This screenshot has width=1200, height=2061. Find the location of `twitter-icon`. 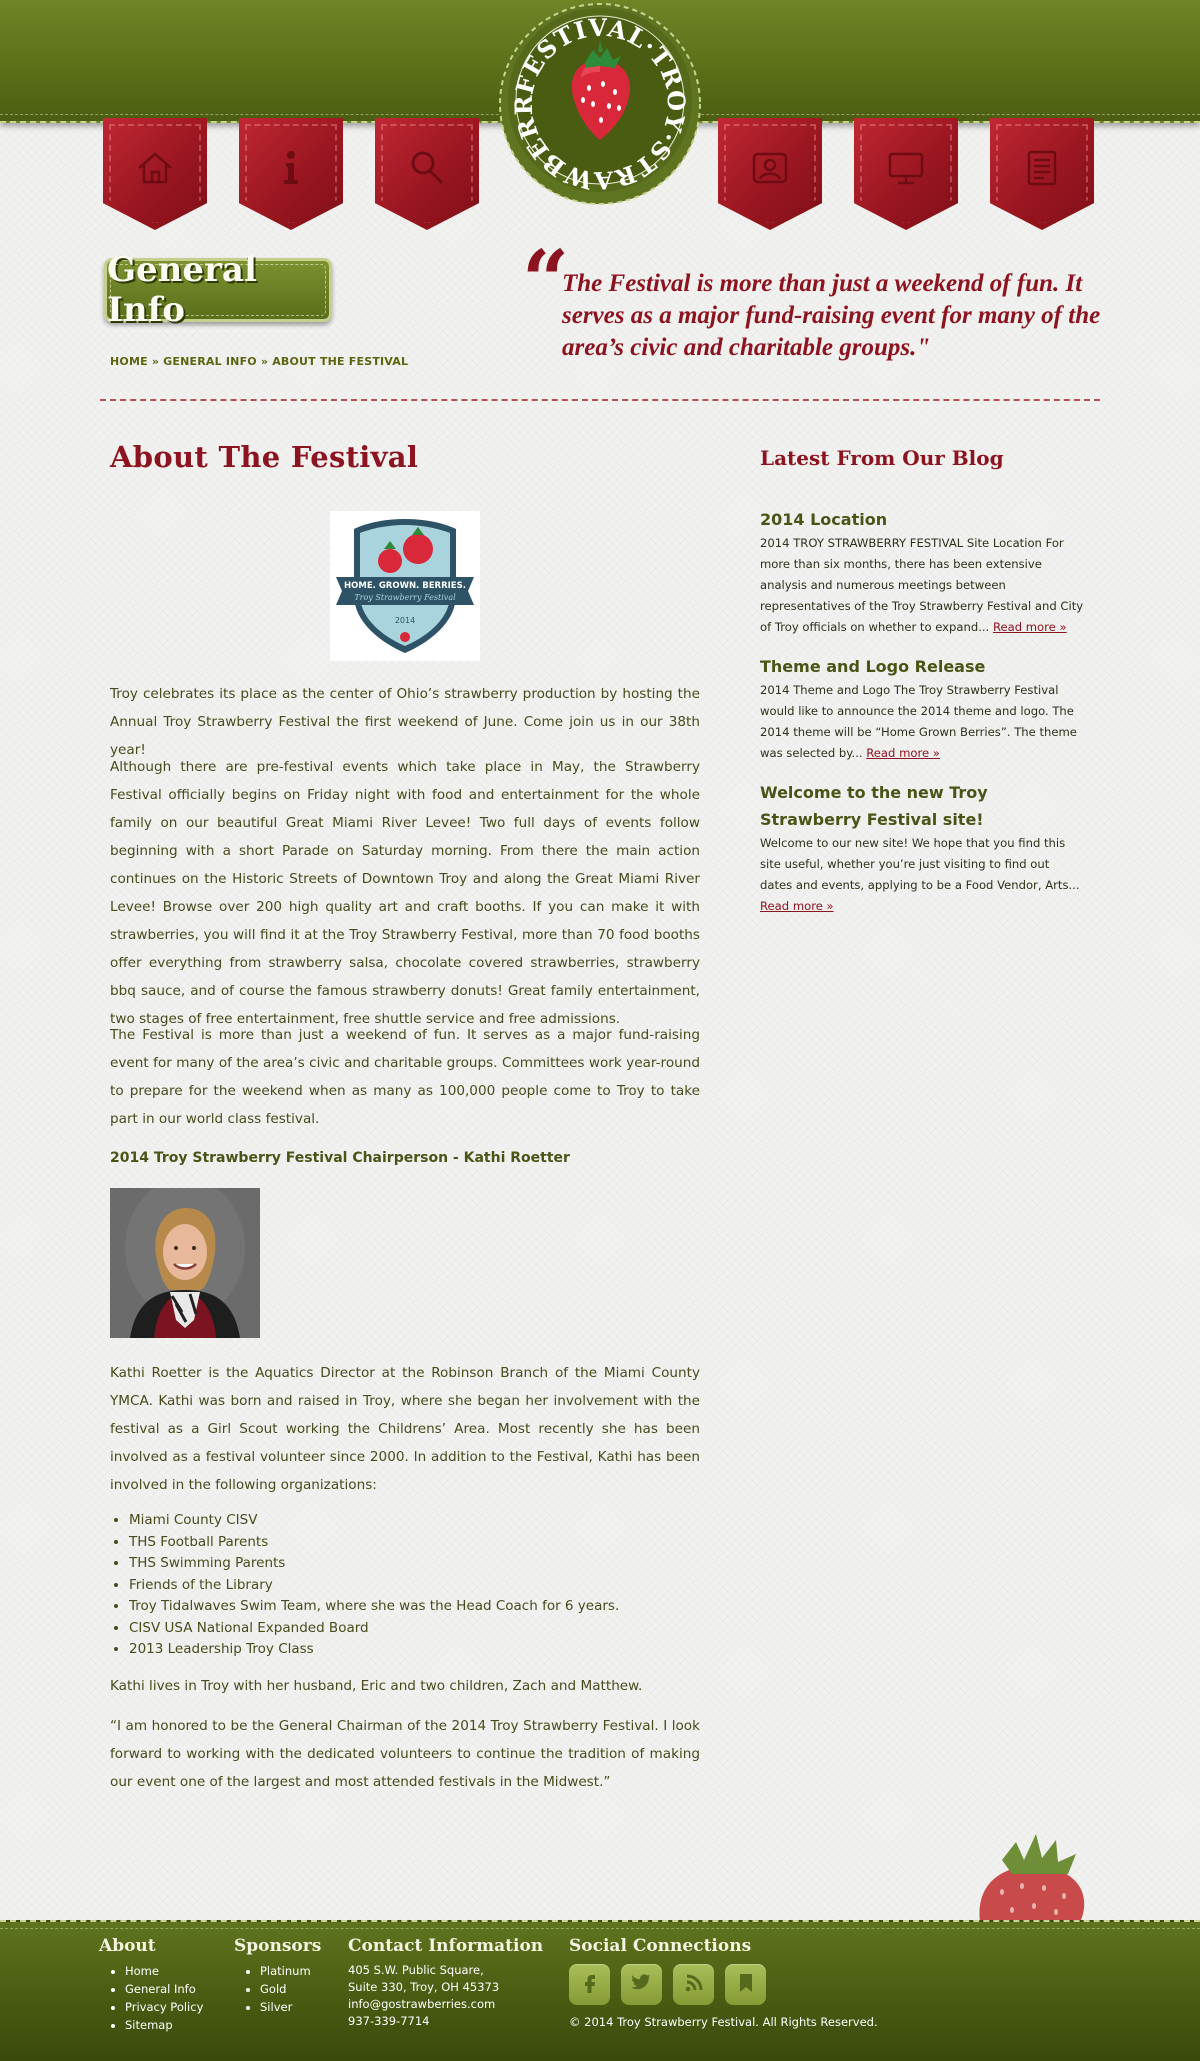

twitter-icon is located at coordinates (642, 1985).